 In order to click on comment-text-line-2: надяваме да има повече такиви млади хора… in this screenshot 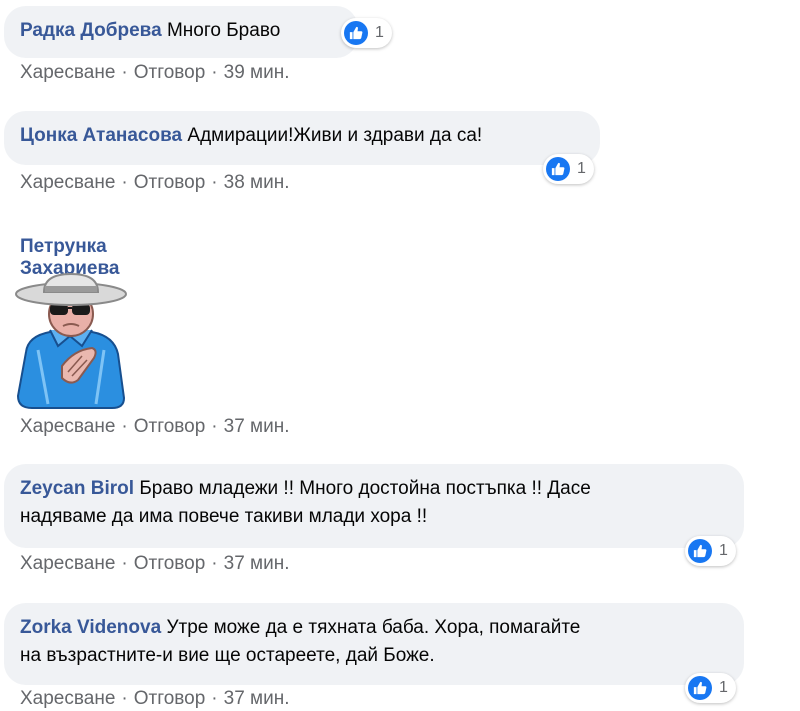, I will do `click(224, 516)`.